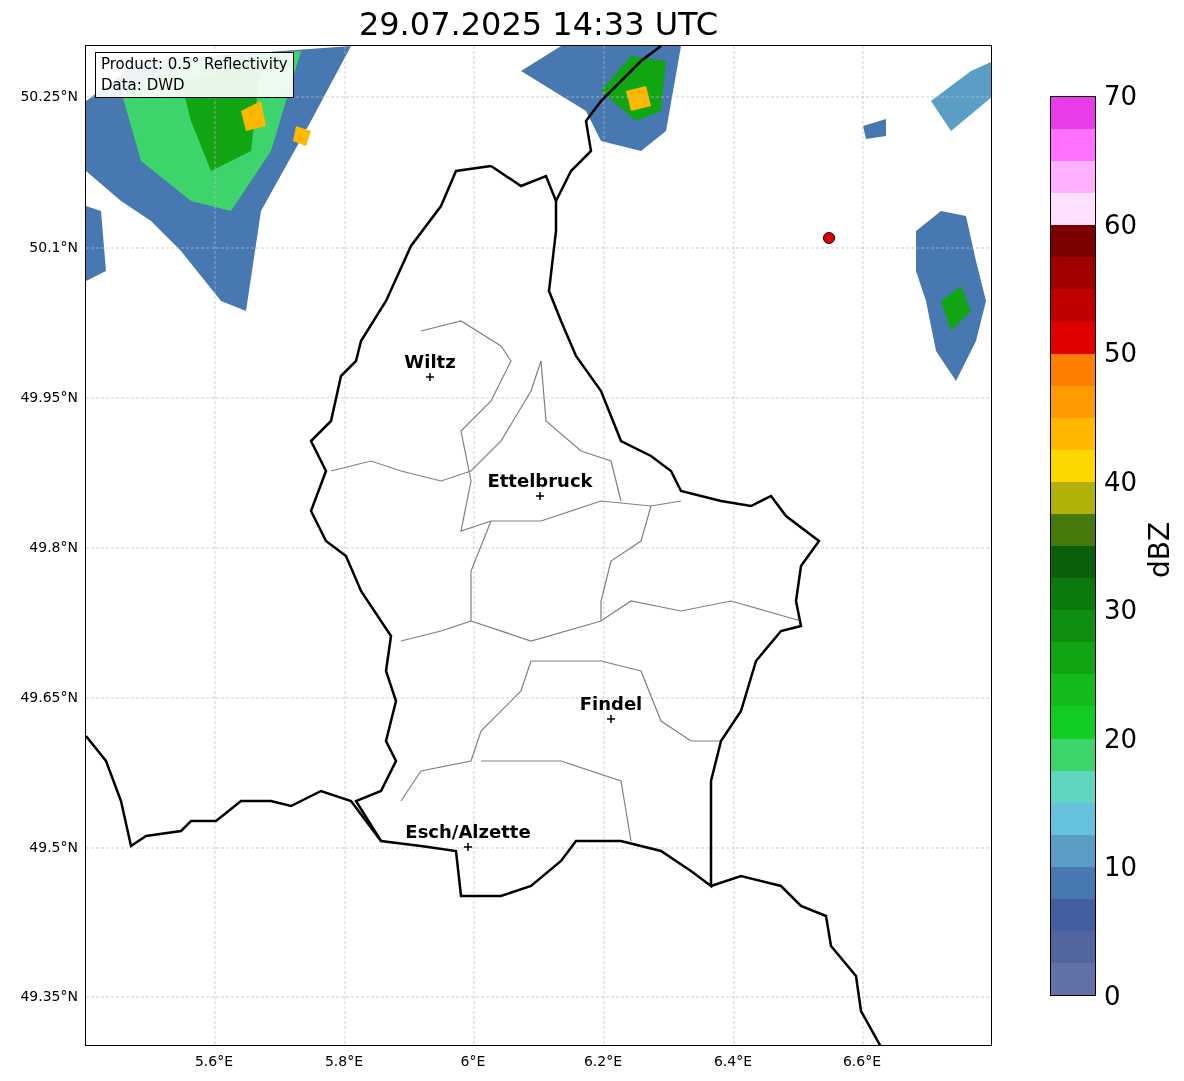 The image size is (1184, 1081). What do you see at coordinates (49, 697) in the screenshot?
I see `latitude-tick-label: 49.65°N` at bounding box center [49, 697].